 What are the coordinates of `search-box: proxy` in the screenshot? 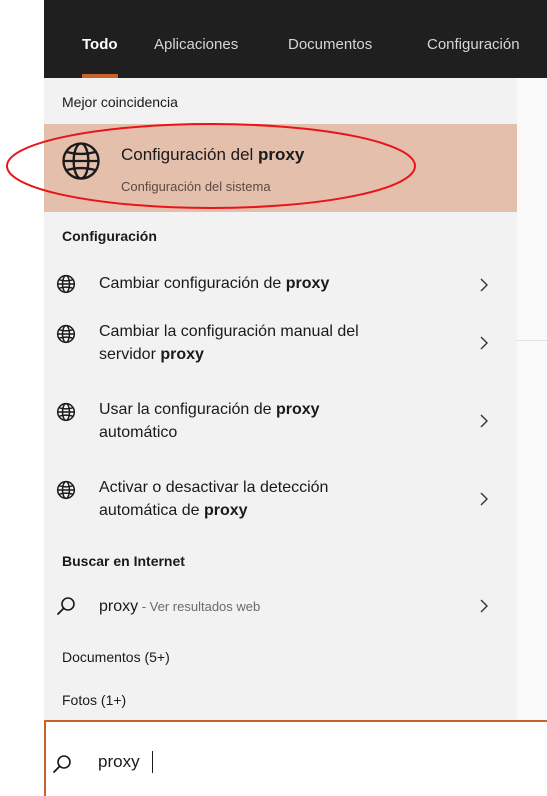 It's located at (295, 758).